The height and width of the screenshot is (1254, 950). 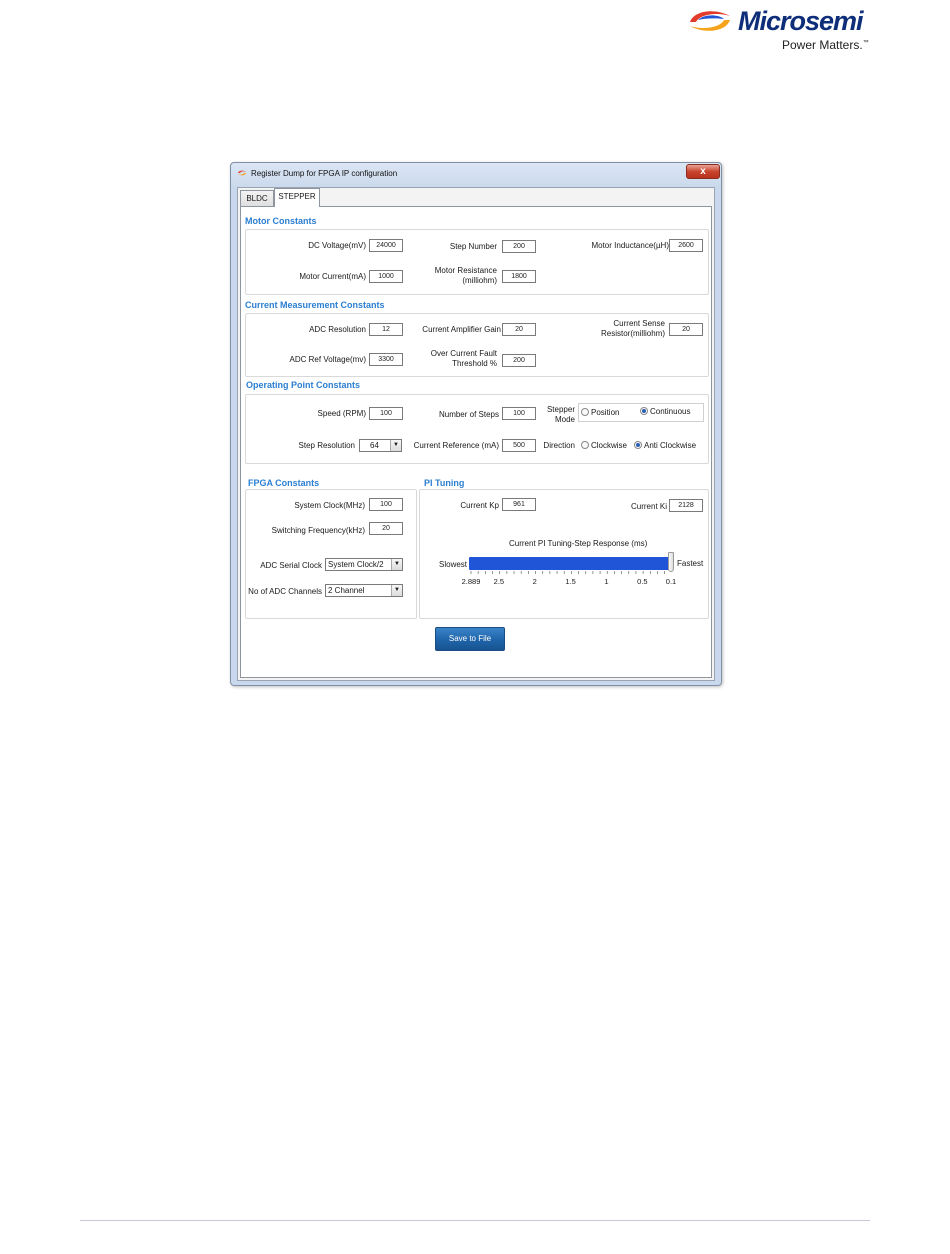 I want to click on amp-gain-input, so click(x=519, y=329).